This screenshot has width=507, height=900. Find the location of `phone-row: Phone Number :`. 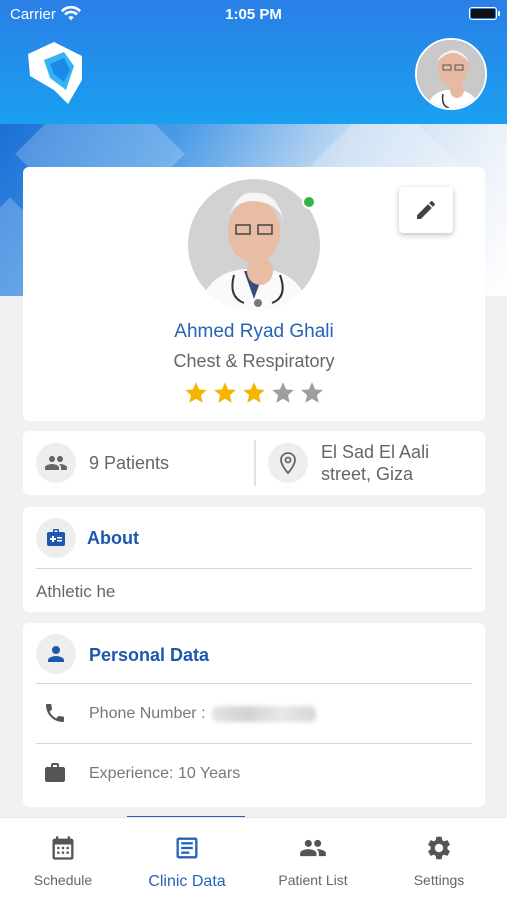

phone-row: Phone Number : is located at coordinates (202, 714).